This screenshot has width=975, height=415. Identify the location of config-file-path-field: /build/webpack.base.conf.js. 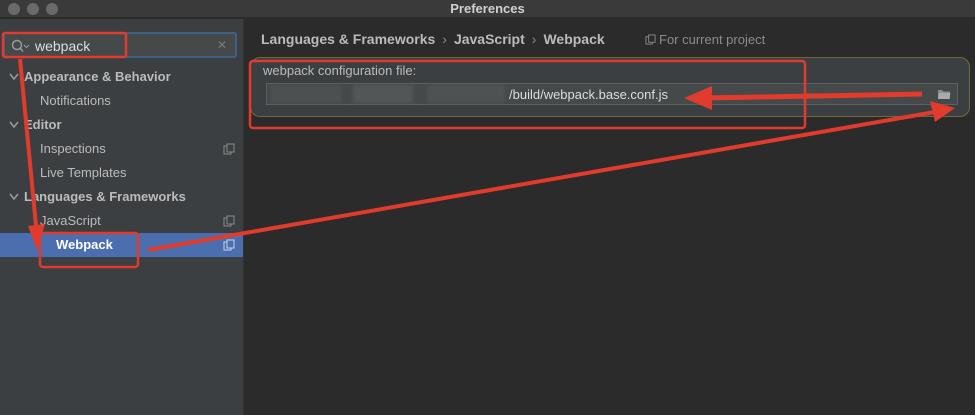
(612, 94).